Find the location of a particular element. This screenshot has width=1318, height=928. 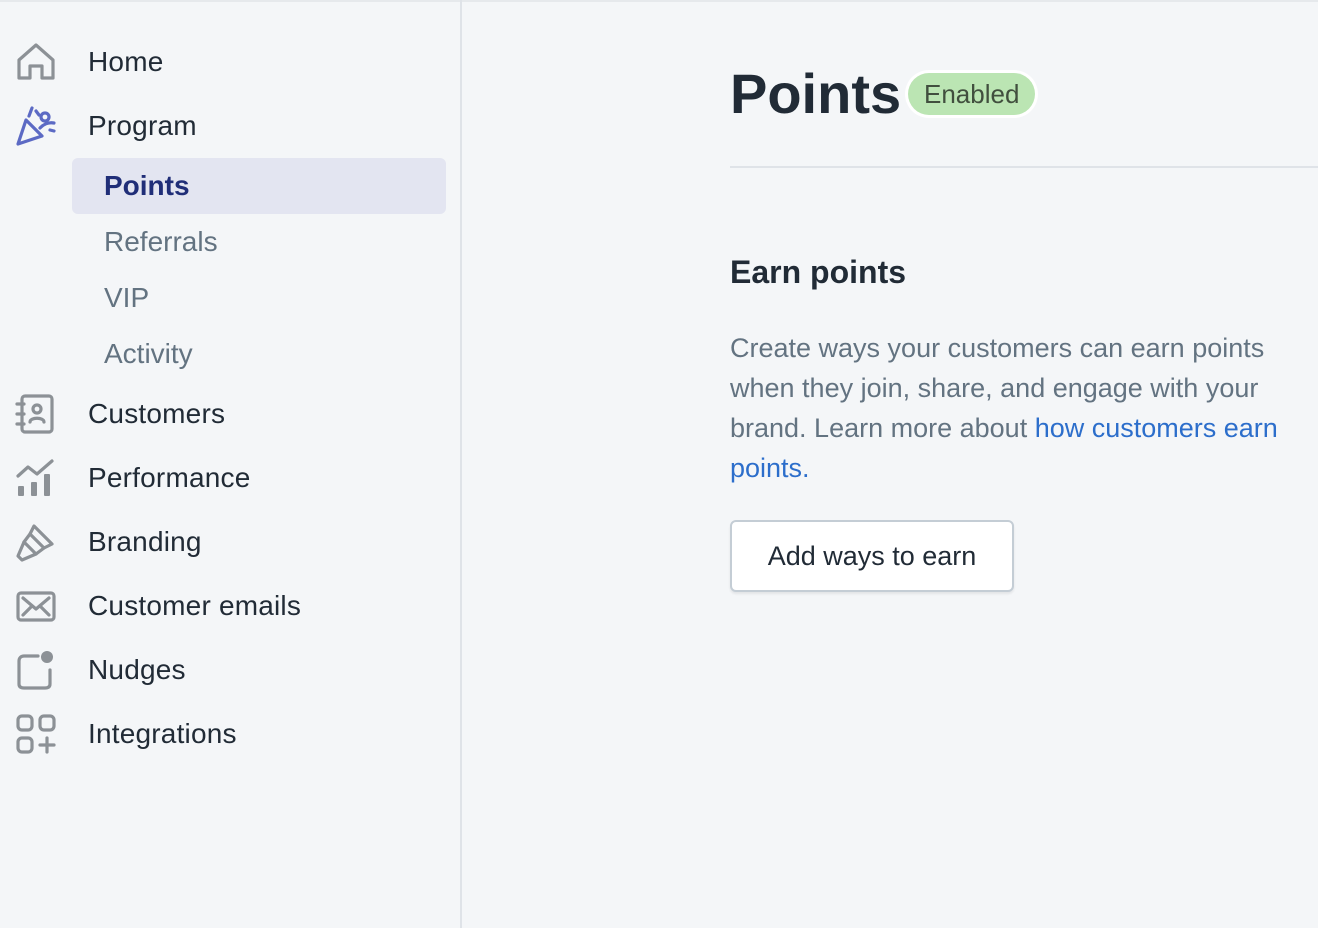

paint-brush-icon is located at coordinates (36, 542).